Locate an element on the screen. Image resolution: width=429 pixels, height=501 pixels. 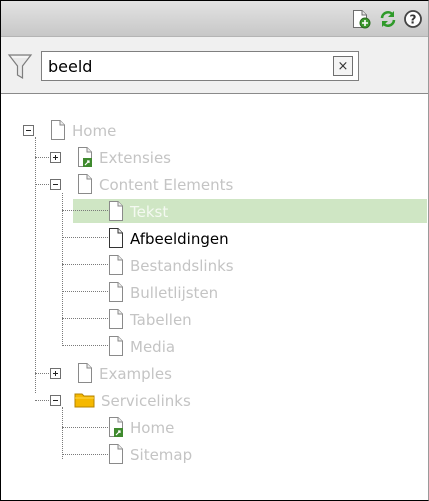
selected-row-highlight is located at coordinates (250, 211).